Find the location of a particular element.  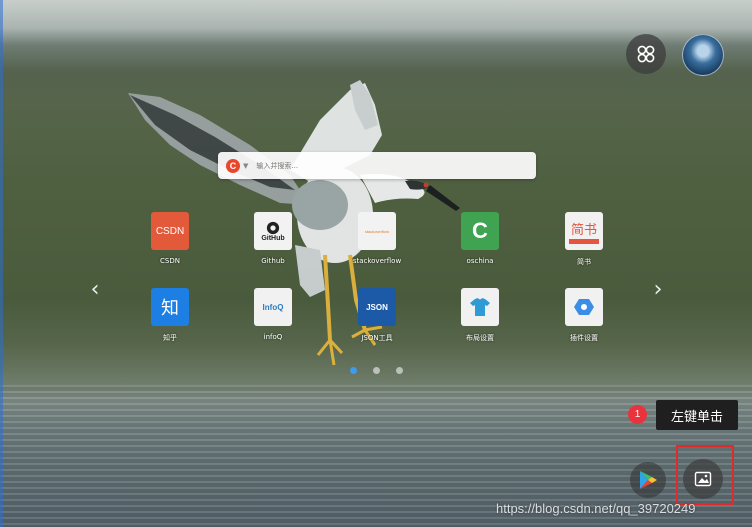

shortcut-label: 插件设置 is located at coordinates (584, 338).